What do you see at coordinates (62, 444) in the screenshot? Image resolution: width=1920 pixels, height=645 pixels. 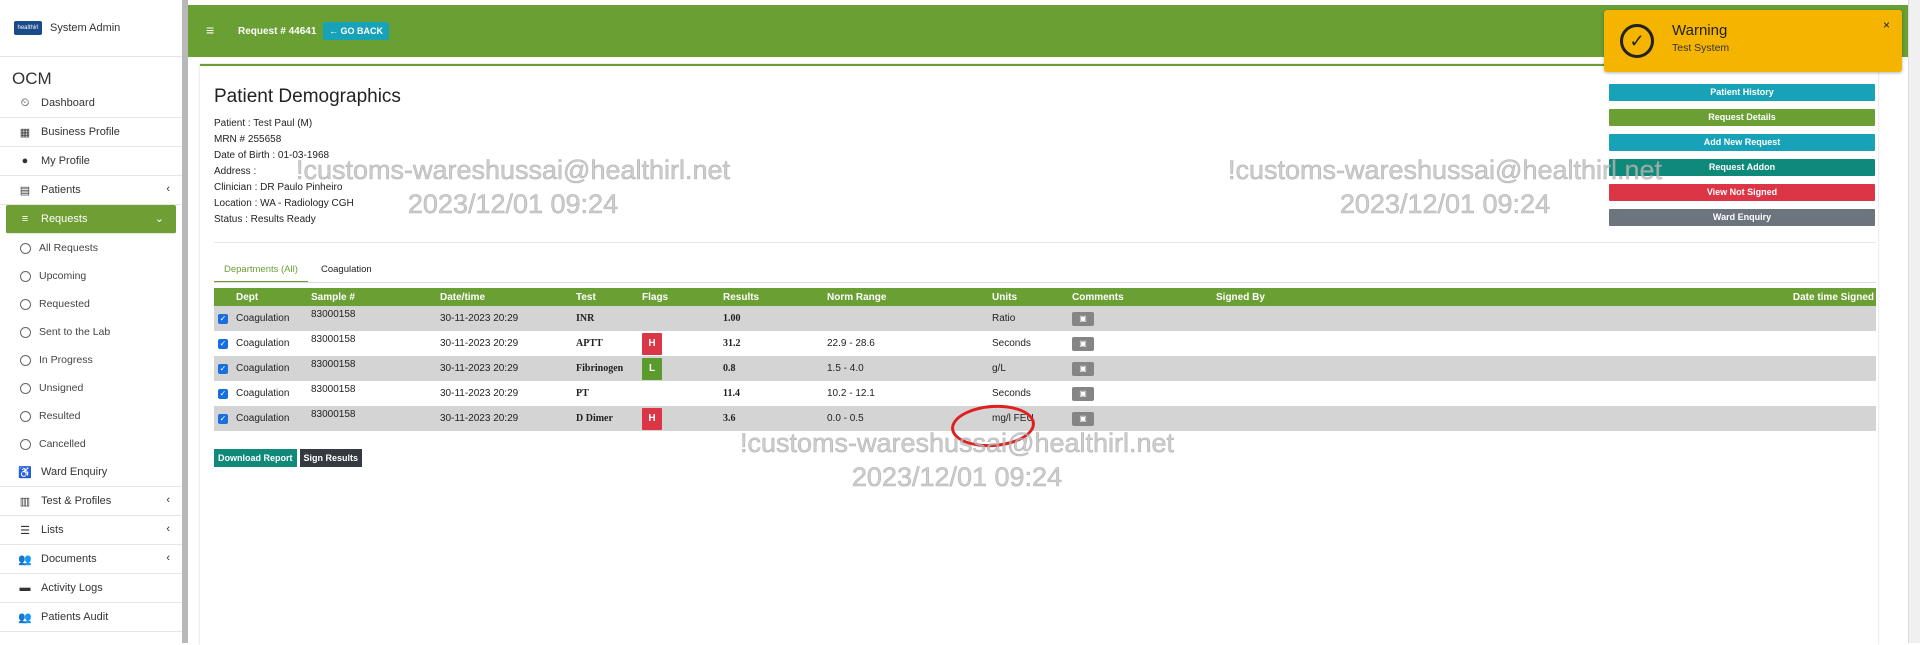 I see `sidebar-subitem-label: Cancelled` at bounding box center [62, 444].